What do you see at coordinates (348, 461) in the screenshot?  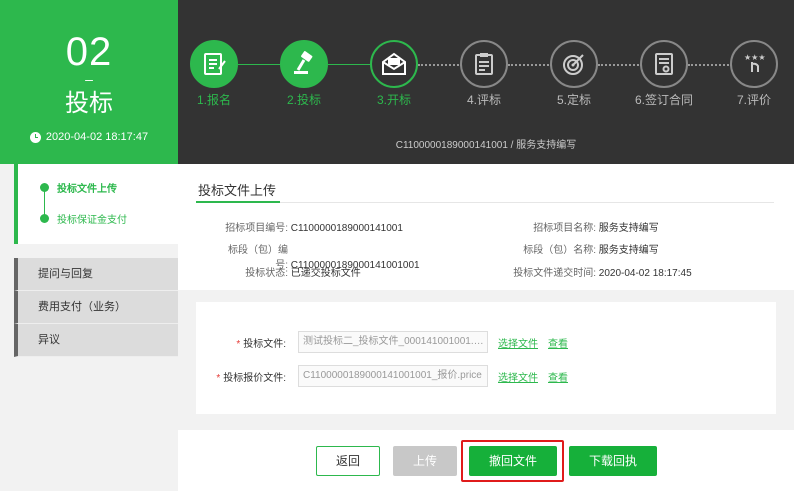 I see `back-button: 返回` at bounding box center [348, 461].